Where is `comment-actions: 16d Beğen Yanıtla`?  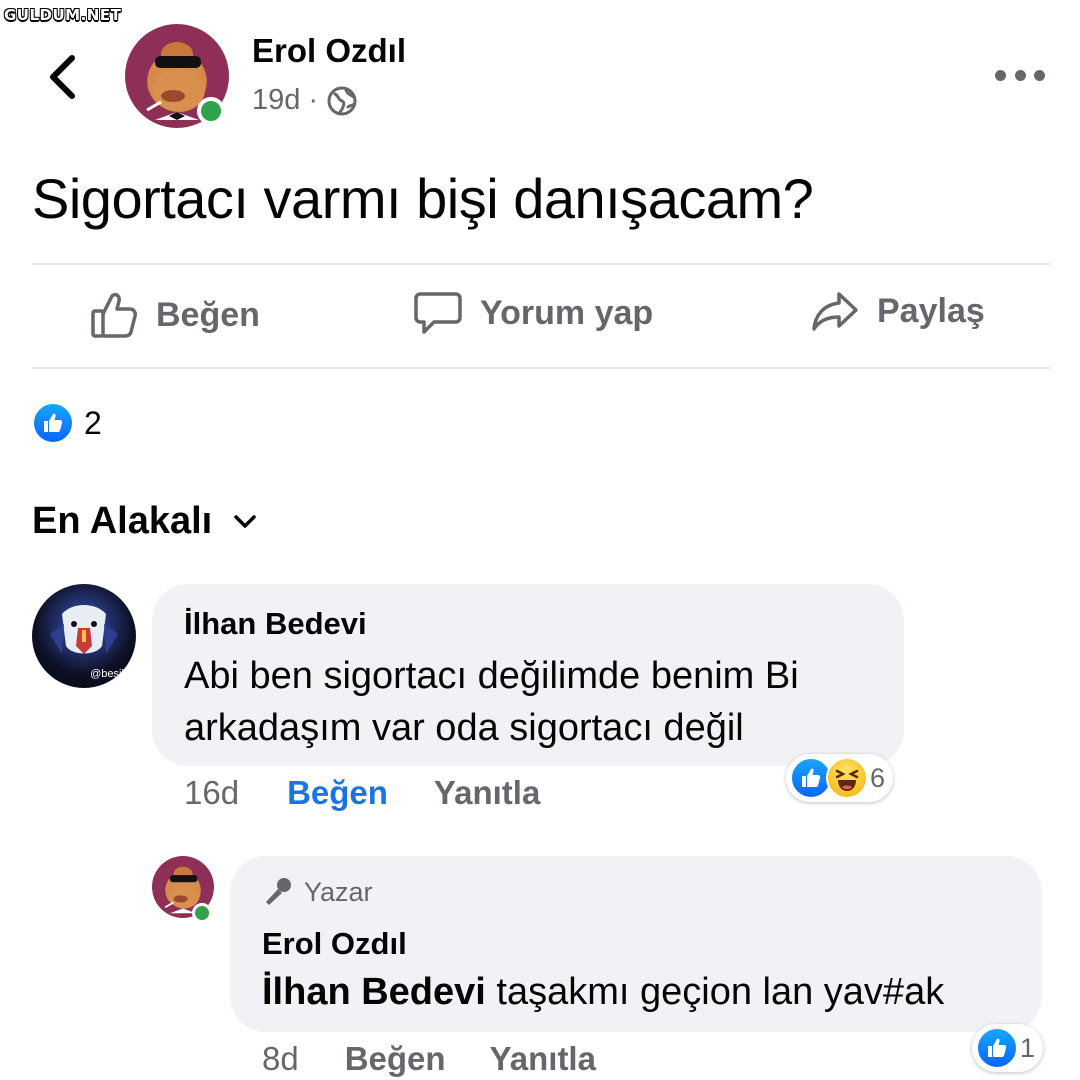 comment-actions: 16d Beğen Yanıtla is located at coordinates (362, 793).